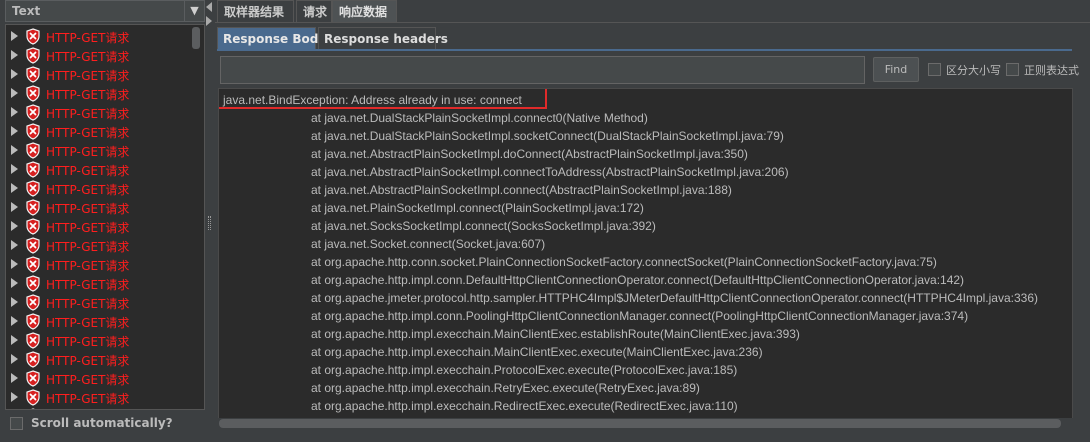  What do you see at coordinates (105, 11) in the screenshot?
I see `renderer-select: Text ▼` at bounding box center [105, 11].